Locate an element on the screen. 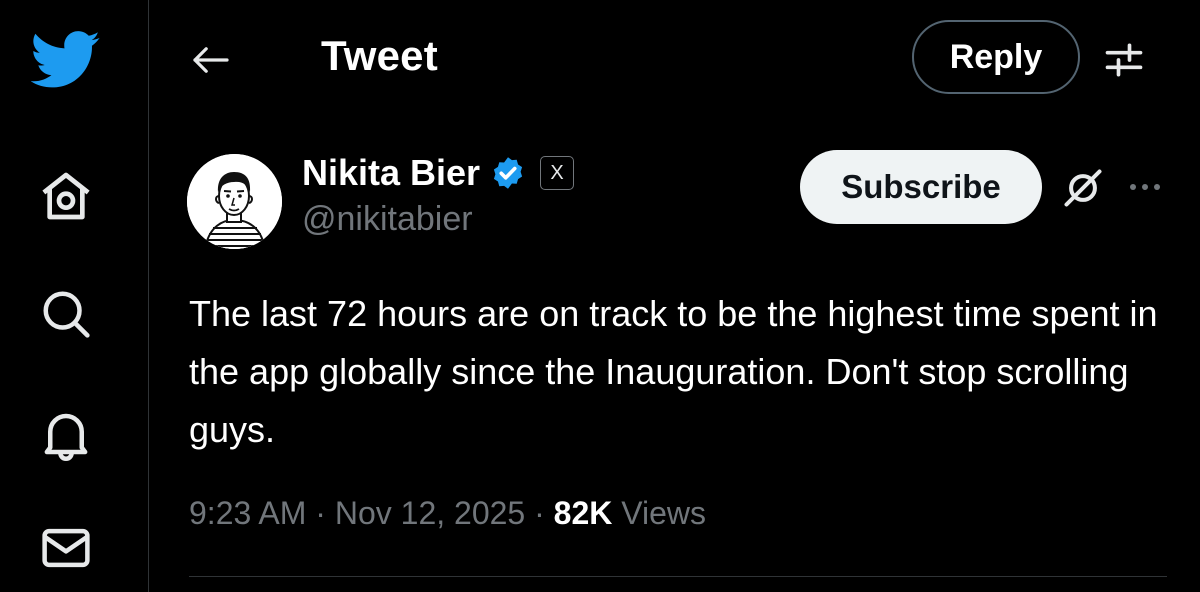 The height and width of the screenshot is (592, 1200). back-arrow-icon is located at coordinates (211, 60).